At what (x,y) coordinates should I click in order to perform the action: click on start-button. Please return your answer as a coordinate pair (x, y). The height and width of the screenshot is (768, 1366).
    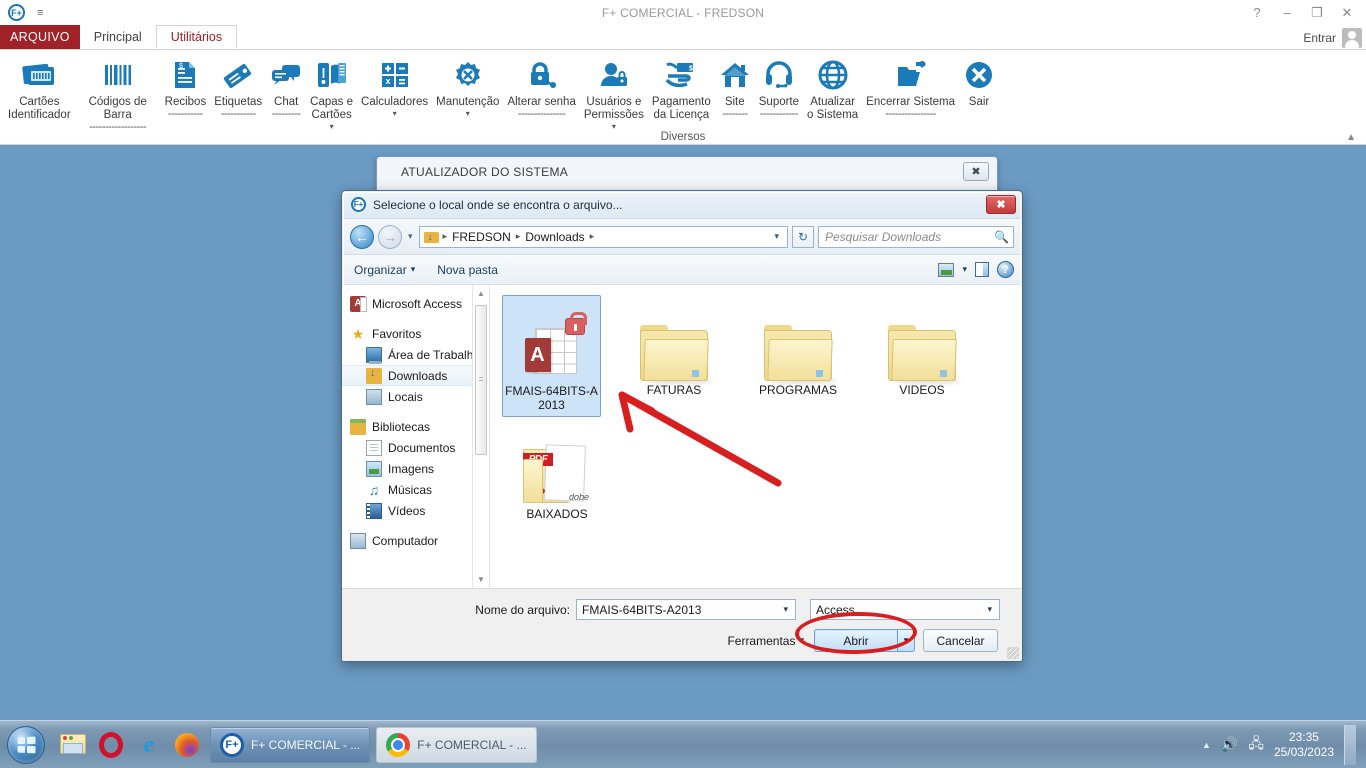
    Looking at the image, I should click on (26, 745).